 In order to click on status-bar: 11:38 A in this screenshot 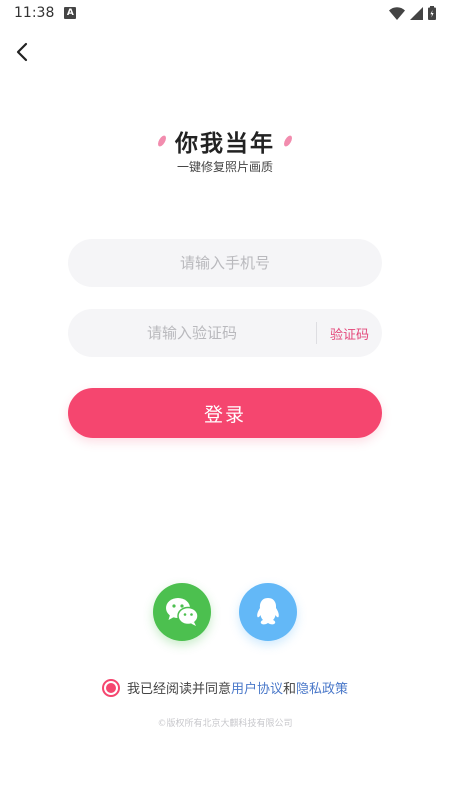, I will do `click(225, 13)`.